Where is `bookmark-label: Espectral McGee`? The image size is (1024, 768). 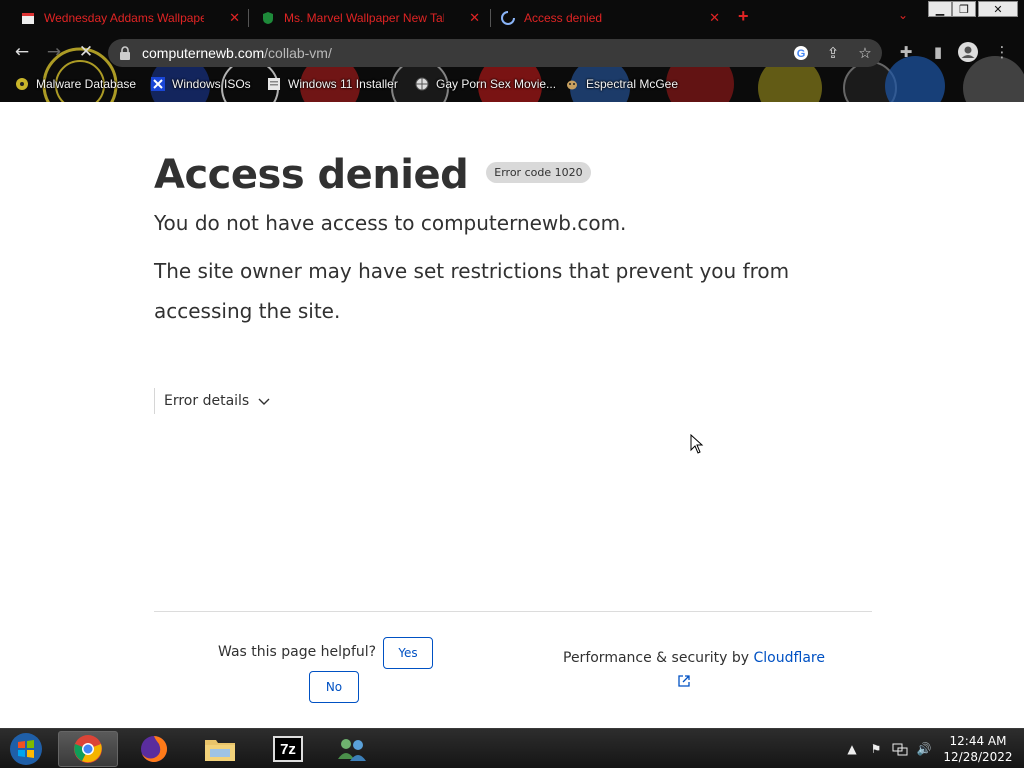 bookmark-label: Espectral McGee is located at coordinates (632, 84).